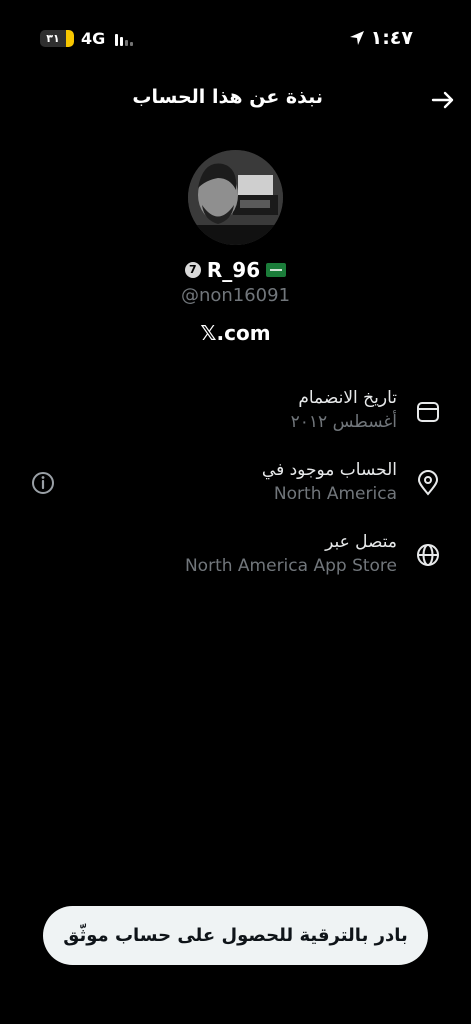  Describe the element at coordinates (93, 38) in the screenshot. I see `network-type: 4G` at that location.